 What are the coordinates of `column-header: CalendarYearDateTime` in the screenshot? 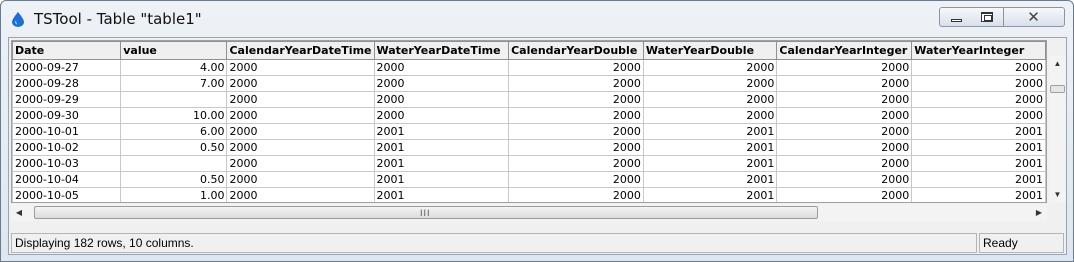 It's located at (300, 50).